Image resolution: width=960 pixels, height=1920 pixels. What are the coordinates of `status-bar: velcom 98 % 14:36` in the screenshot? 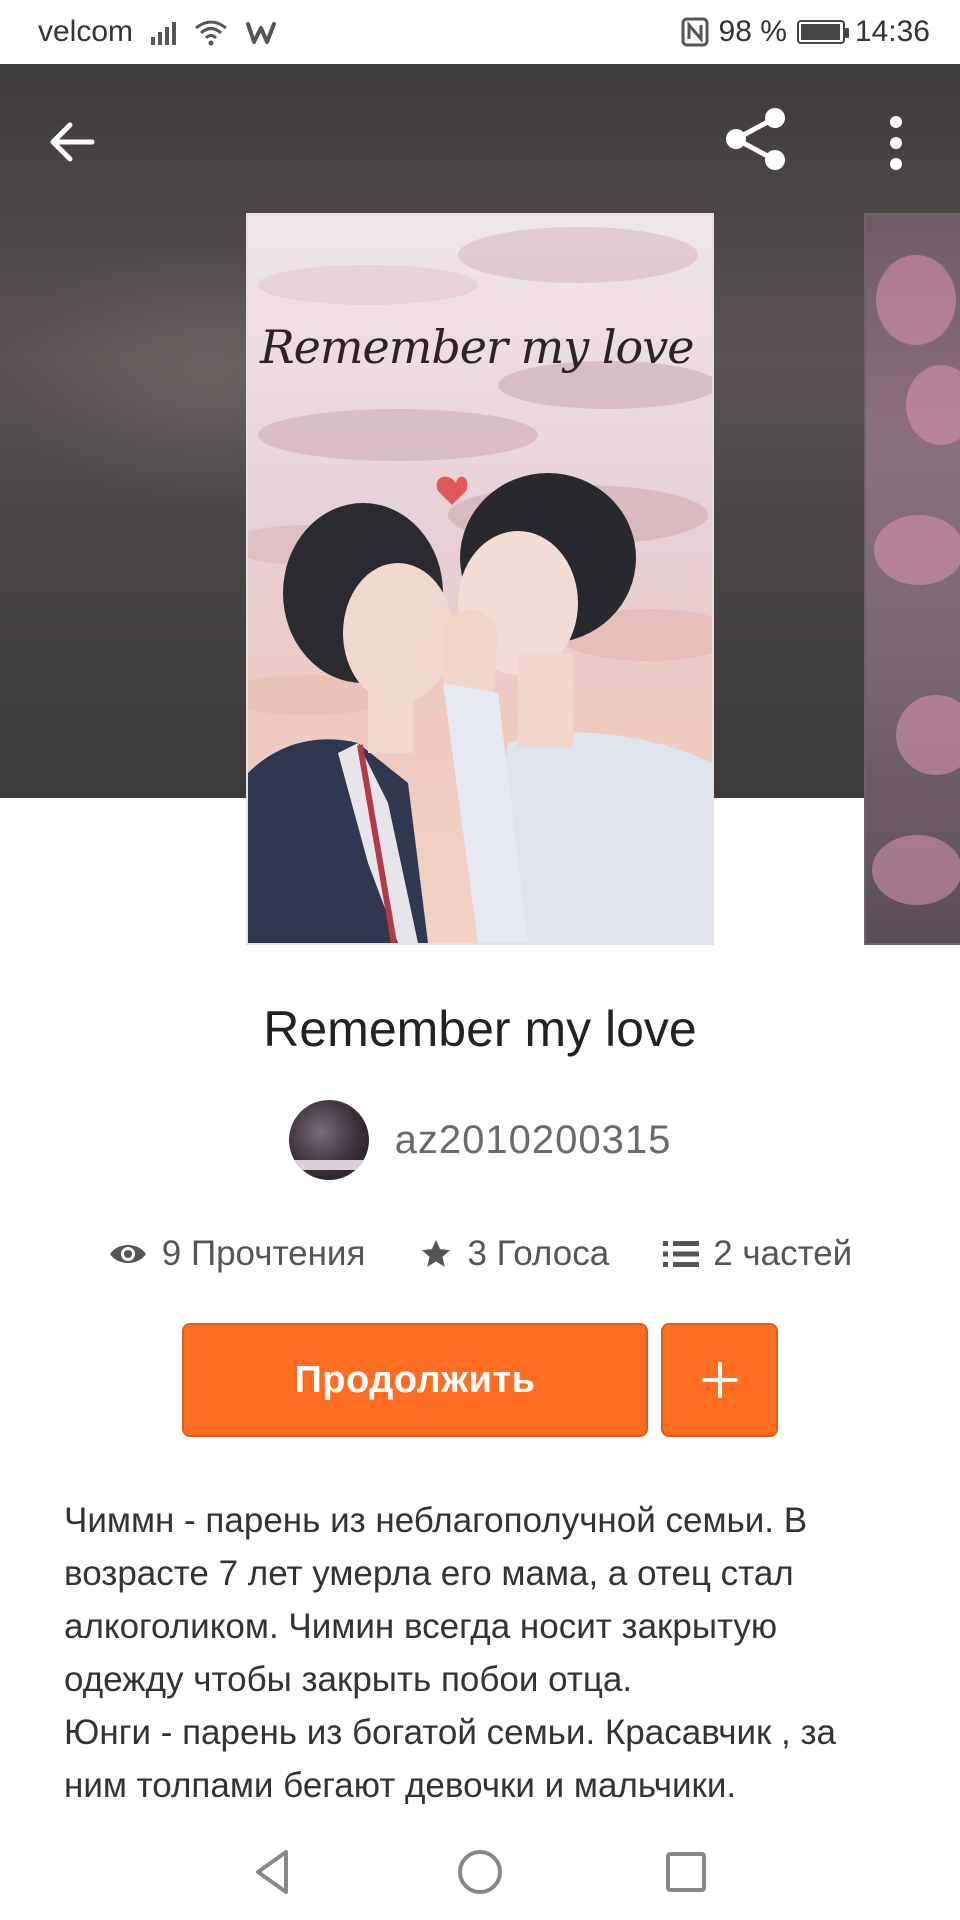 It's located at (480, 32).